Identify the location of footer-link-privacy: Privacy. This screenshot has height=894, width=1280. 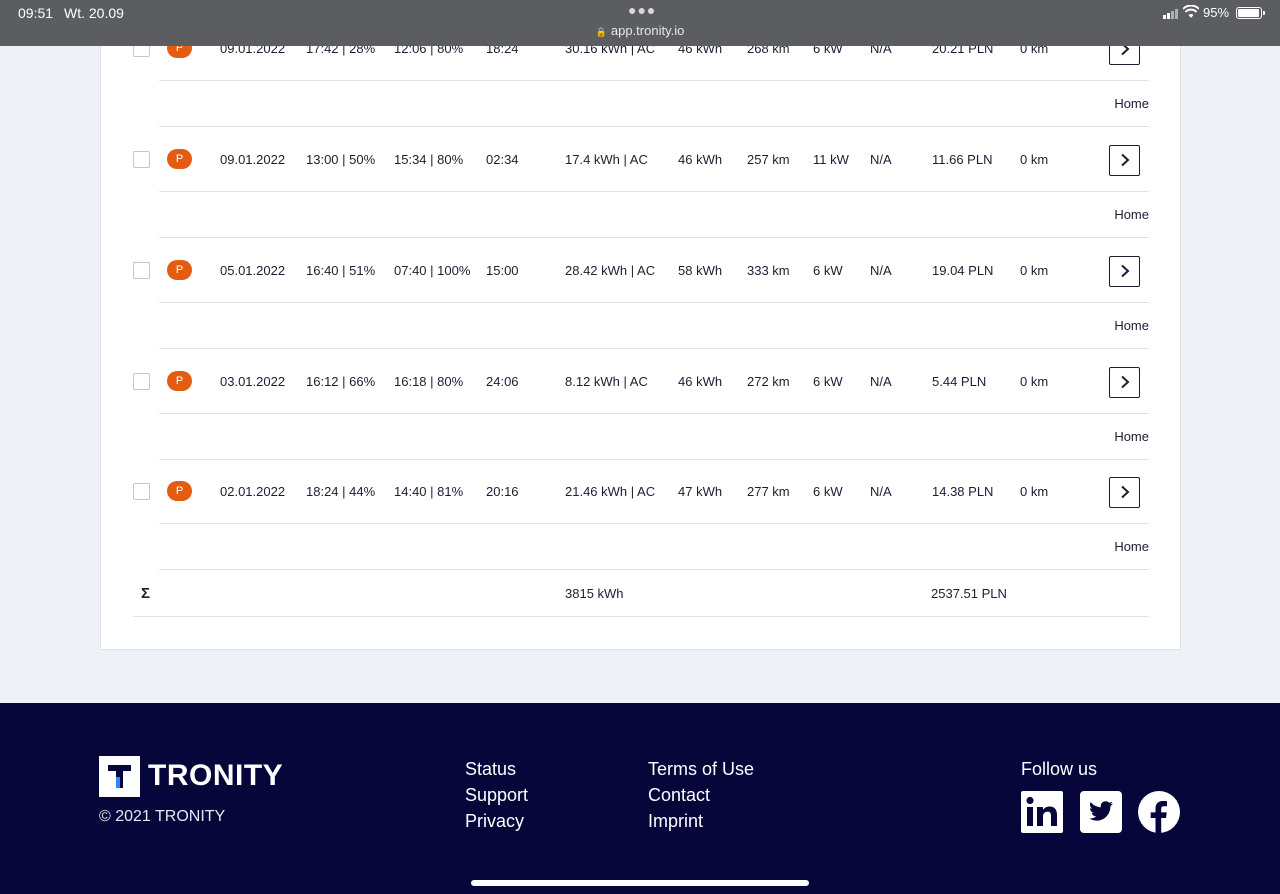
(494, 821).